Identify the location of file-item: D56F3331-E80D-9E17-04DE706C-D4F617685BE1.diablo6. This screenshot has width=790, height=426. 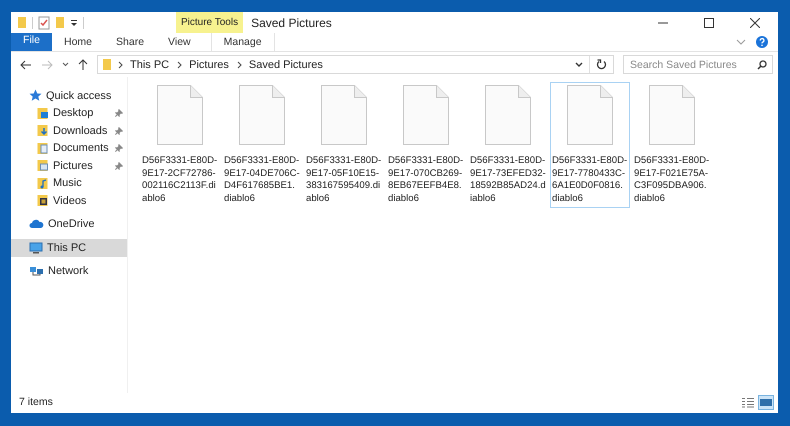
(262, 145).